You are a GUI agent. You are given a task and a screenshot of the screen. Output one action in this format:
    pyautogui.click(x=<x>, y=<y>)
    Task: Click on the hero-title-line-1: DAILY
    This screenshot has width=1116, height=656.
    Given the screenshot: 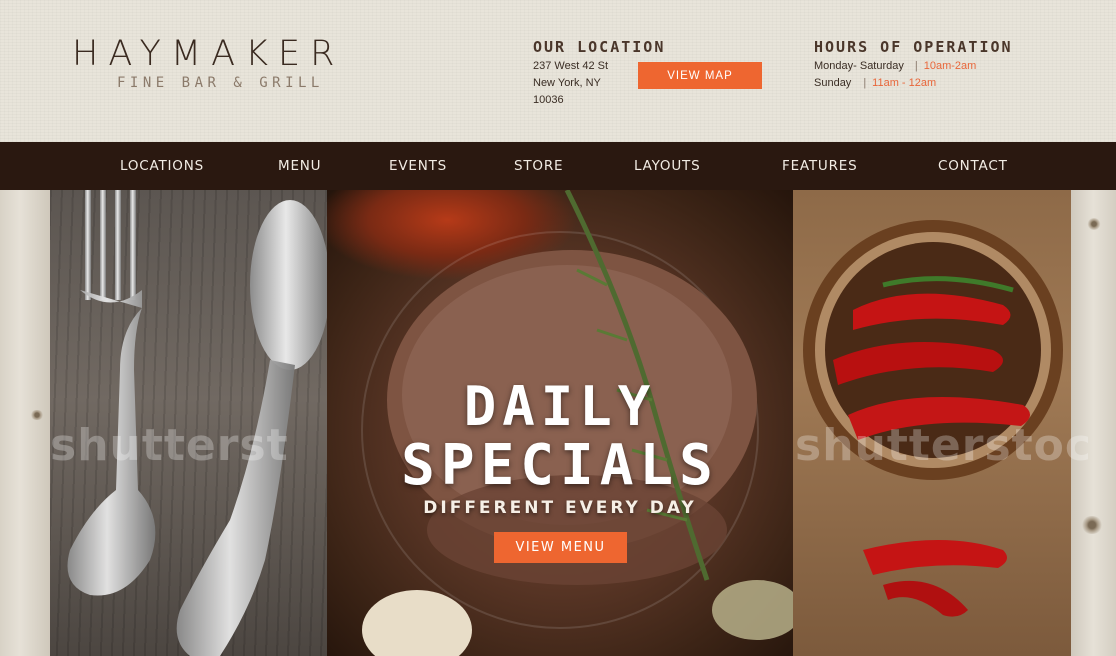 What is the action you would take?
    pyautogui.click(x=560, y=406)
    